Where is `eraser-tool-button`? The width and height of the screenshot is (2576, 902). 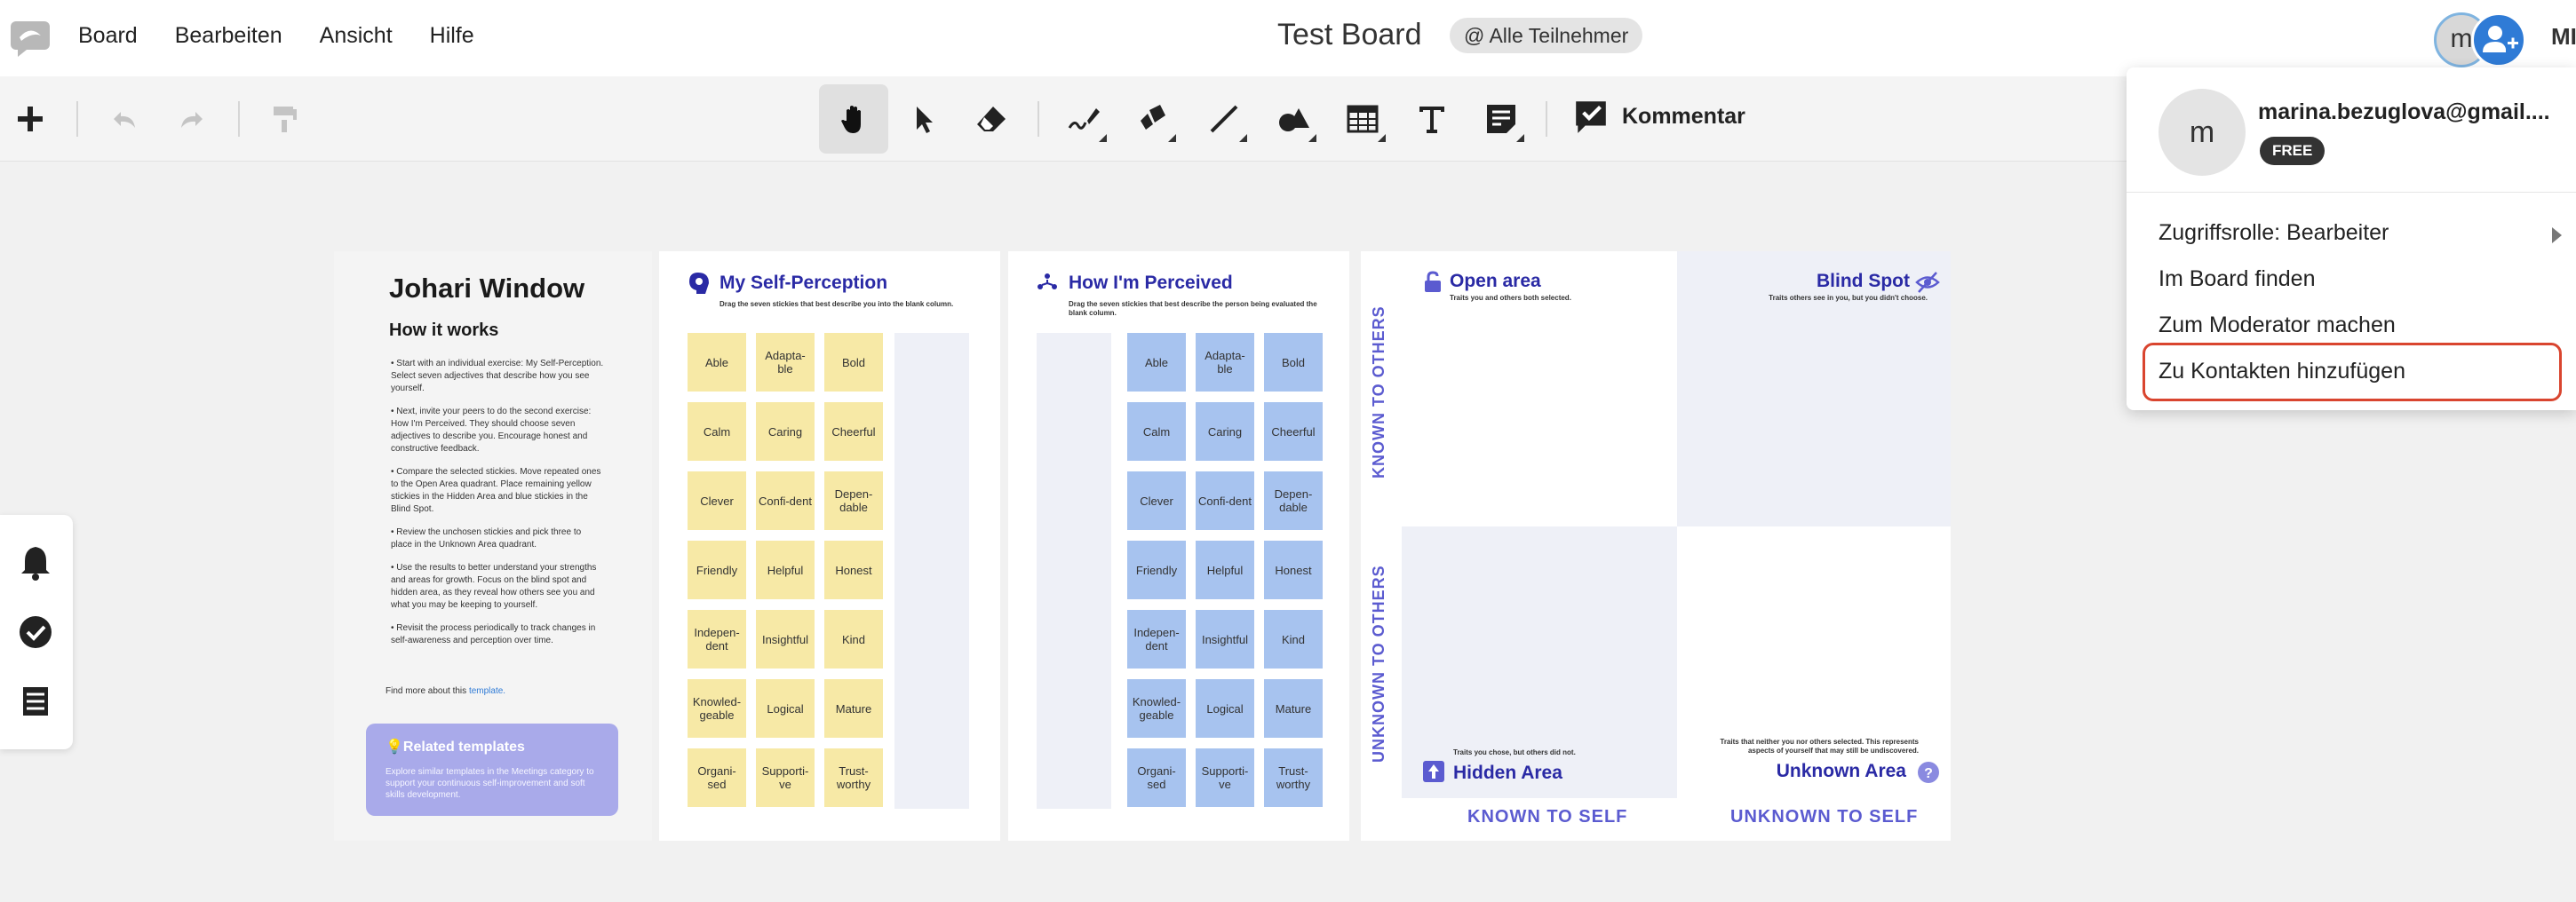
eraser-tool-button is located at coordinates (991, 119).